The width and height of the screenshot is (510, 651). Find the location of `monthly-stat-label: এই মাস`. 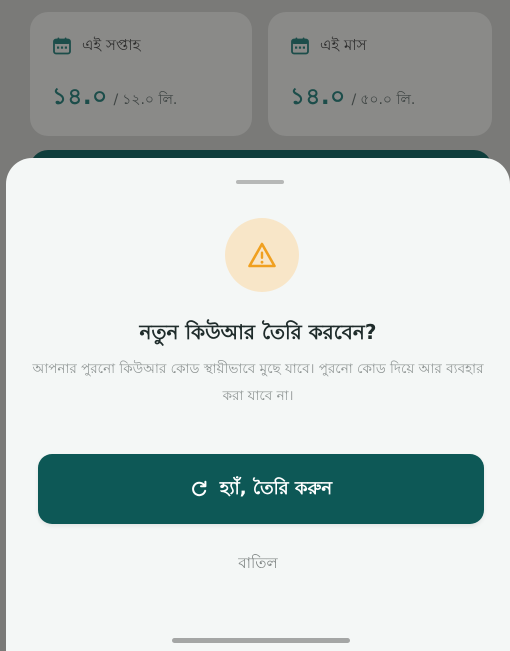

monthly-stat-label: এই মাস is located at coordinates (343, 44).